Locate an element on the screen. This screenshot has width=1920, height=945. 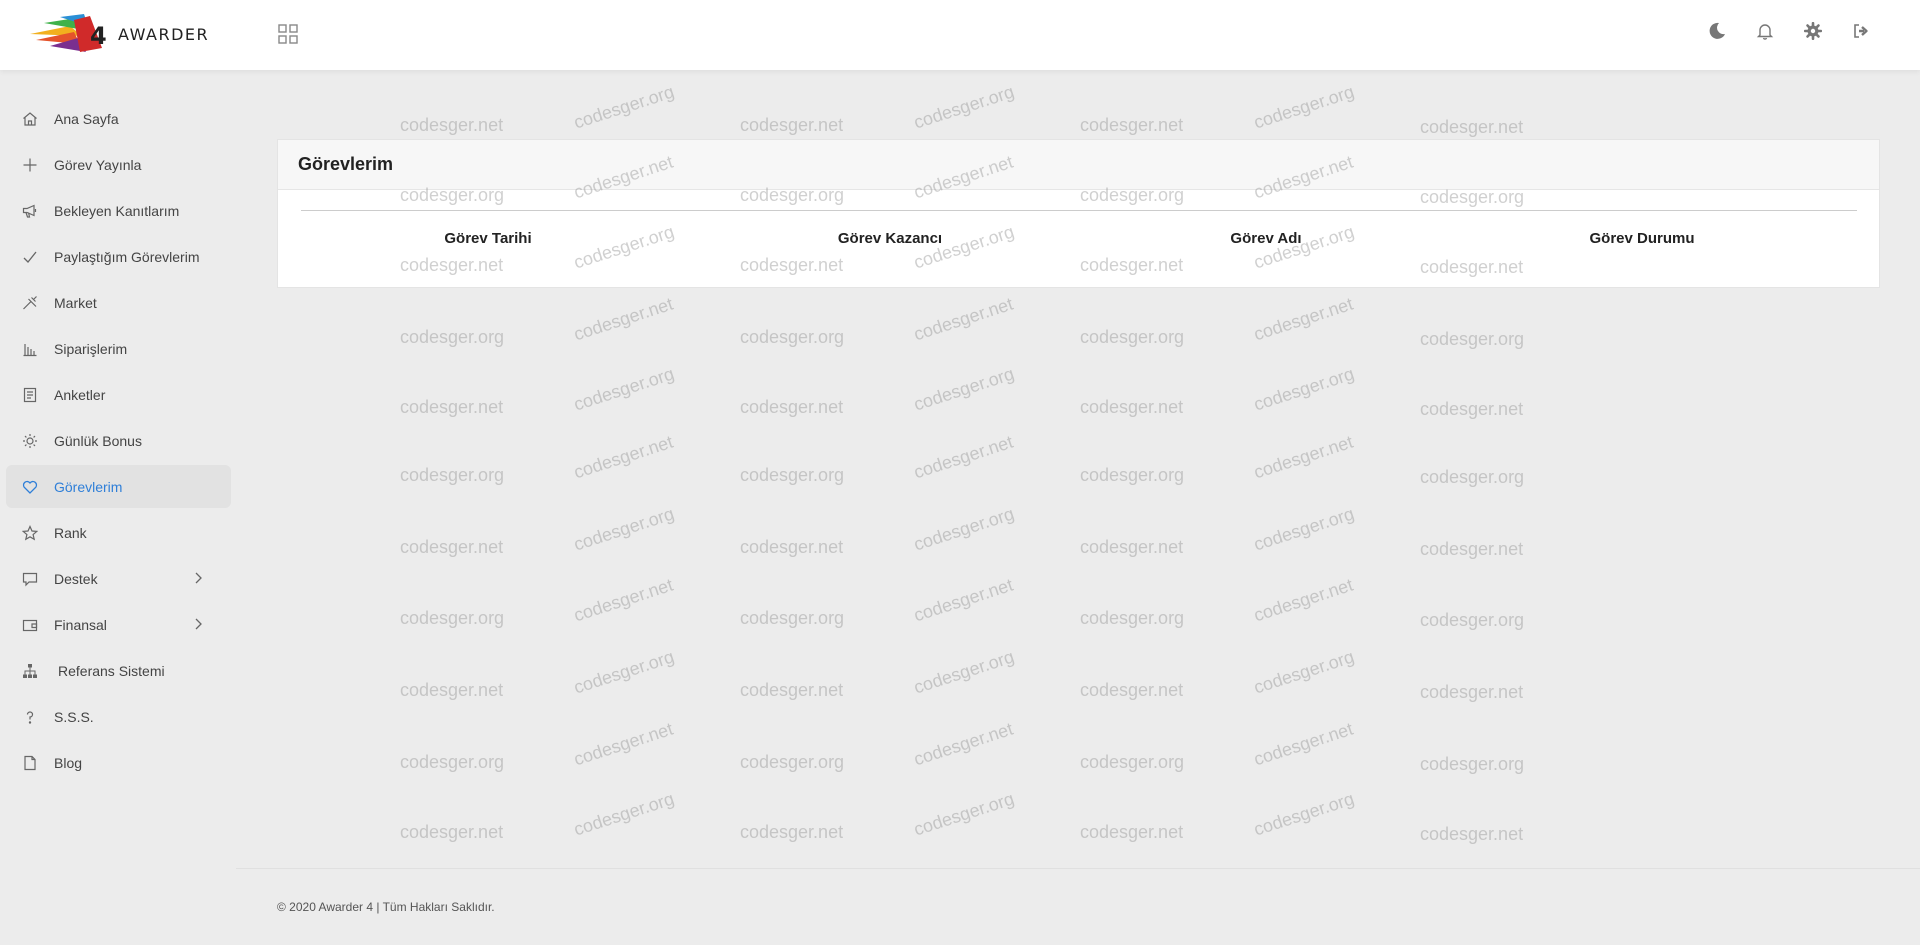
megaphone-icon is located at coordinates (29, 211).